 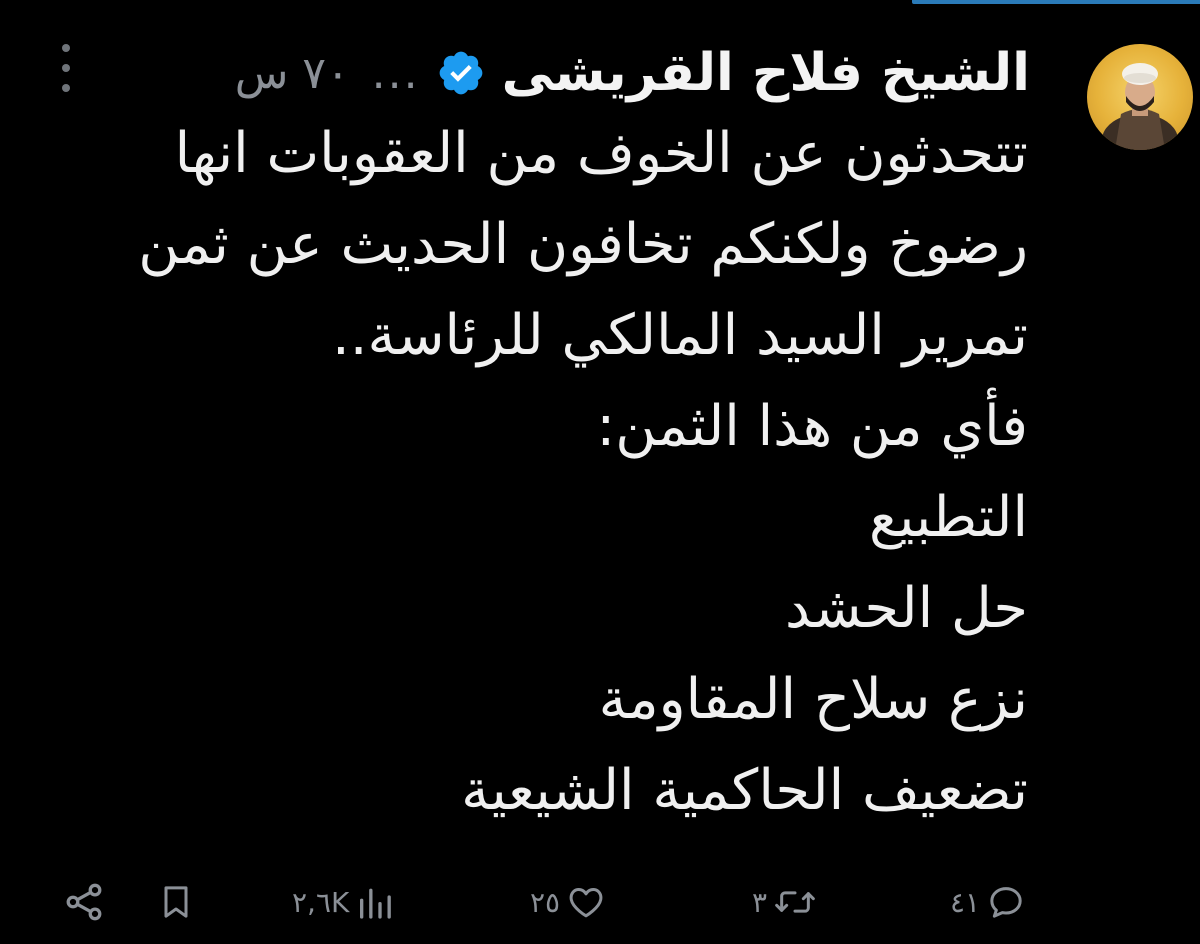 I want to click on like-button: ٢٥, so click(x=568, y=902).